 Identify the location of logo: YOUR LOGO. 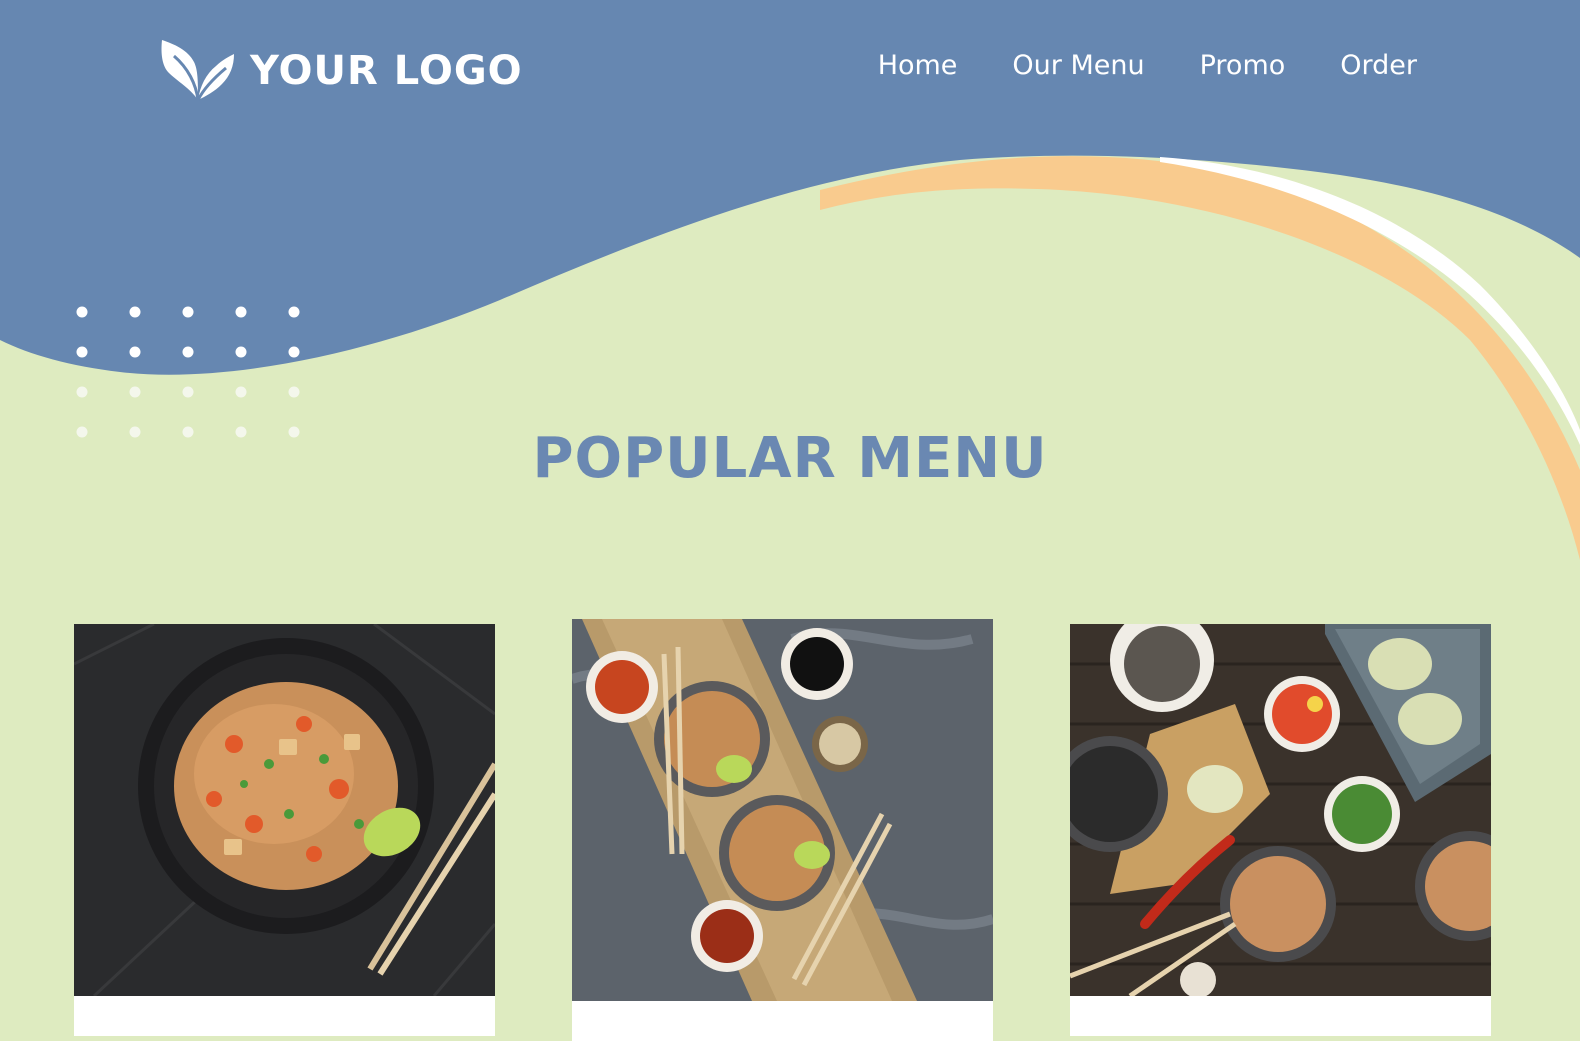
(341, 71).